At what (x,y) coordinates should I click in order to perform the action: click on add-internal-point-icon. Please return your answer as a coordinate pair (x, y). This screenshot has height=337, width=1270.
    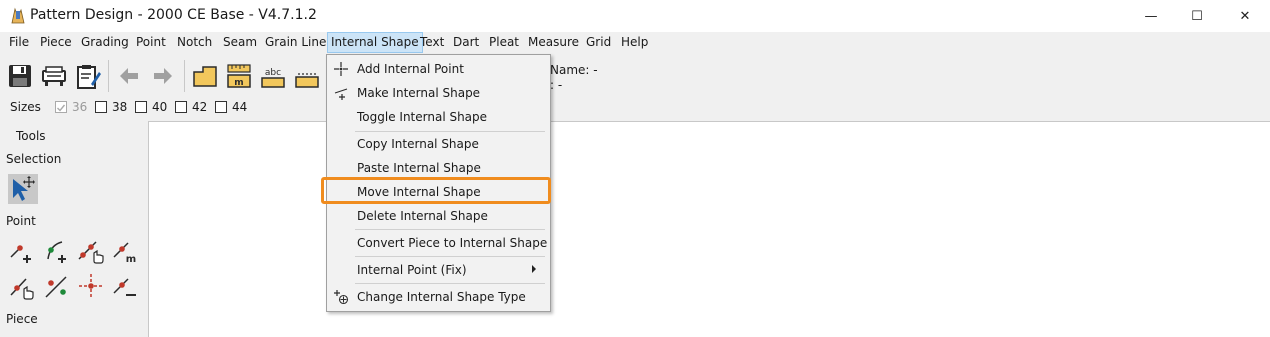
    Looking at the image, I should click on (341, 69).